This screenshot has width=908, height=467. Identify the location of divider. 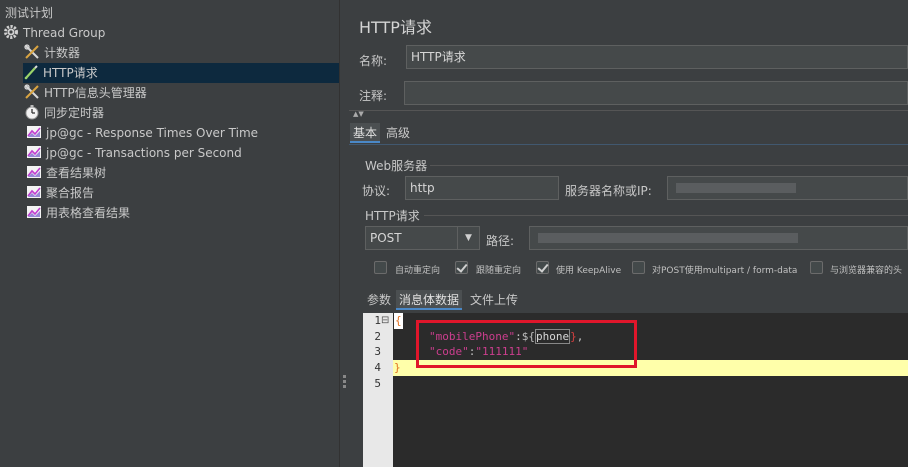
(628, 110).